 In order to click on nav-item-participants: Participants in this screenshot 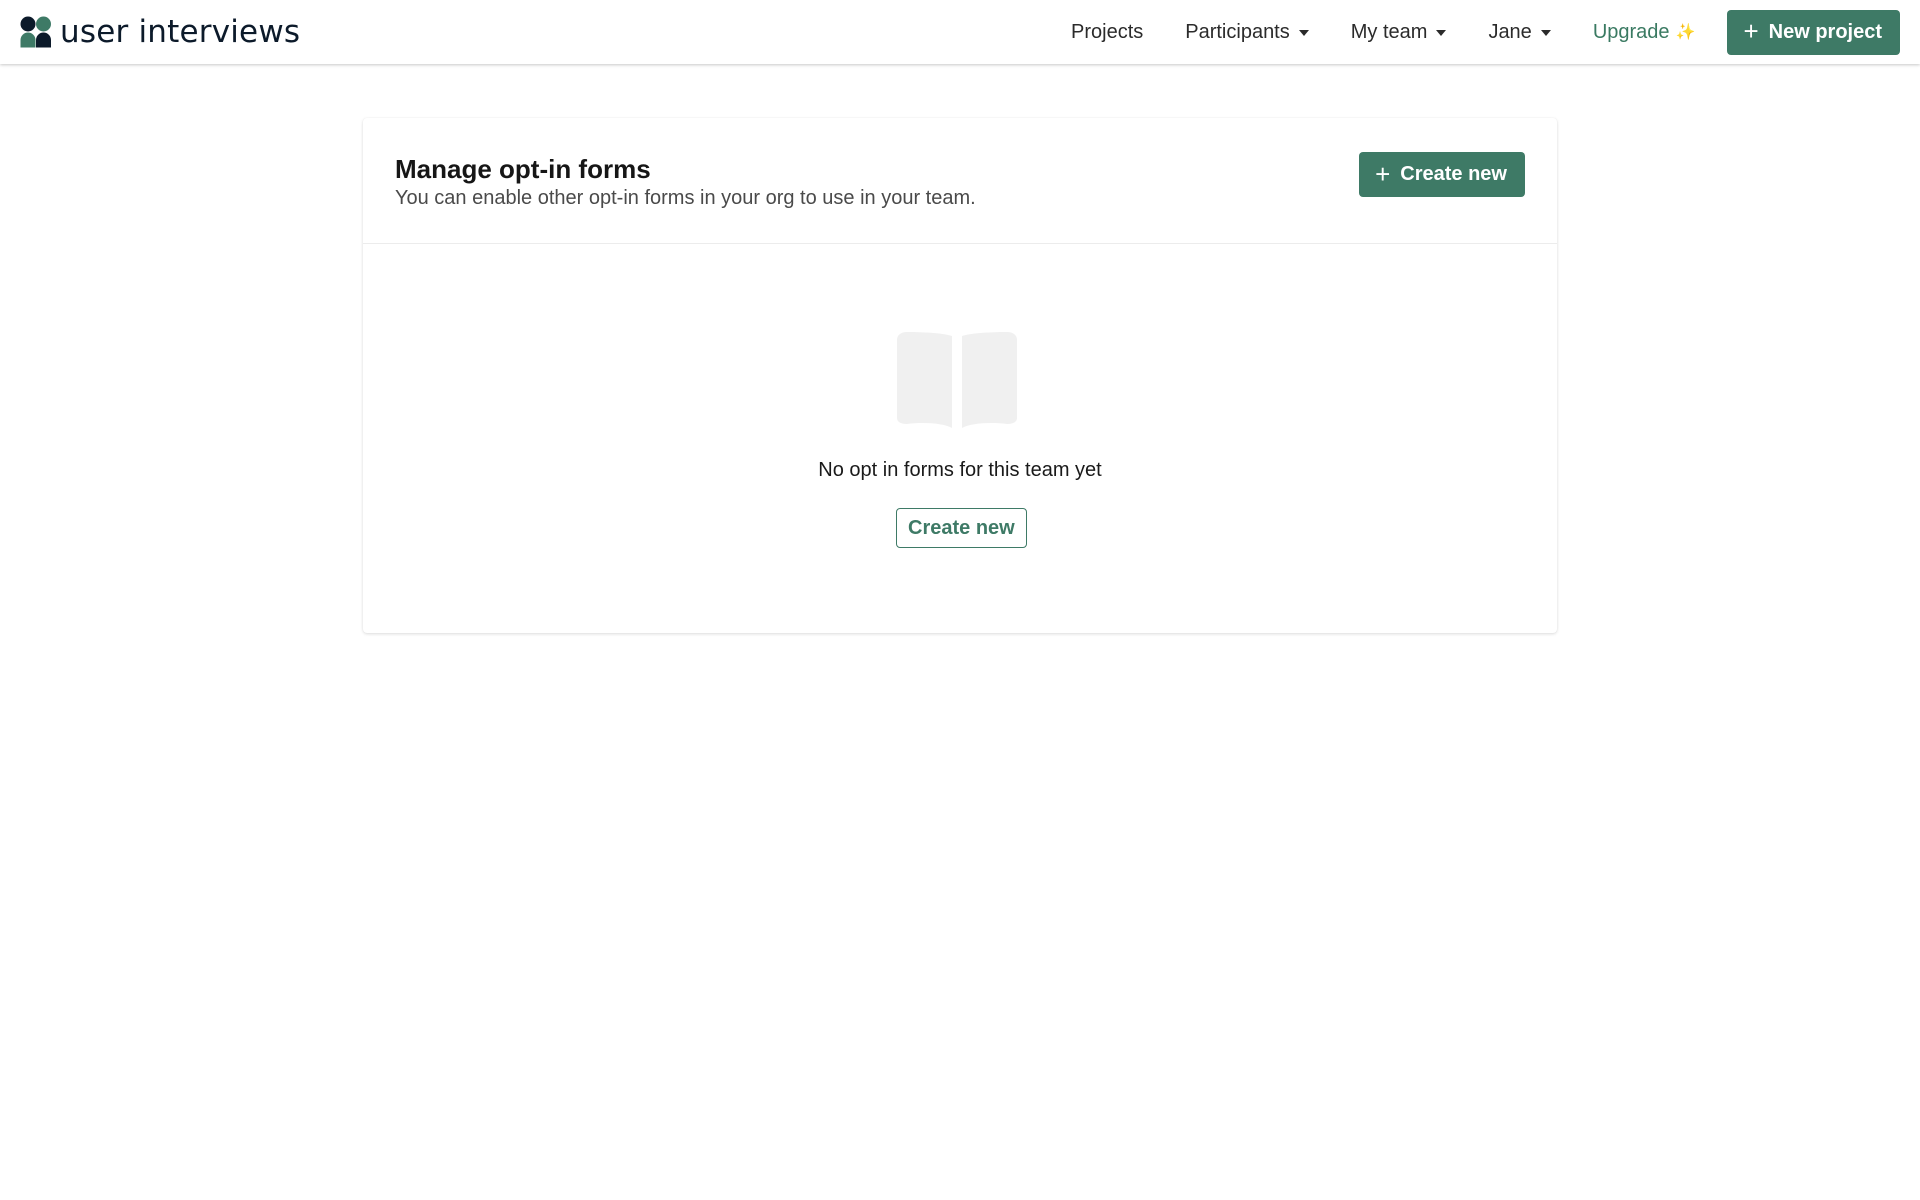, I will do `click(1247, 32)`.